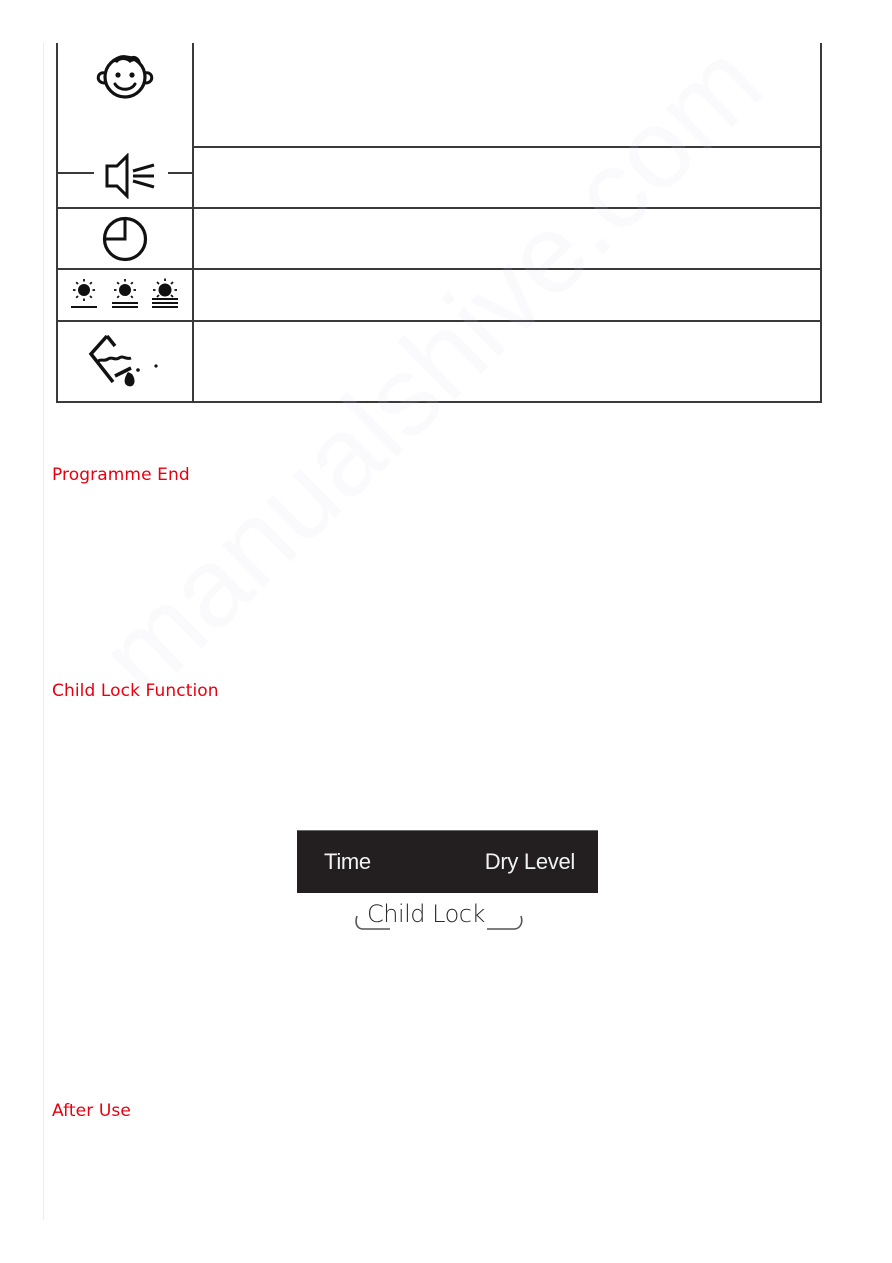 This screenshot has height=1263, width=892. I want to click on water-tank-empty-icon, so click(125, 362).